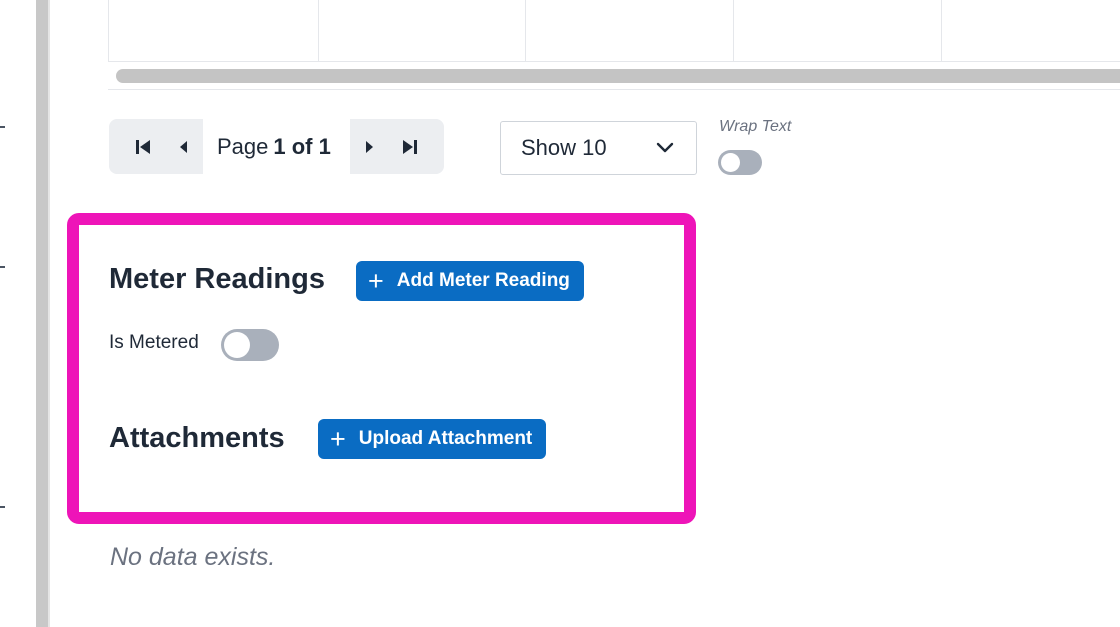 Image resolution: width=1120 pixels, height=627 pixels. I want to click on pagination-next-group, so click(396, 146).